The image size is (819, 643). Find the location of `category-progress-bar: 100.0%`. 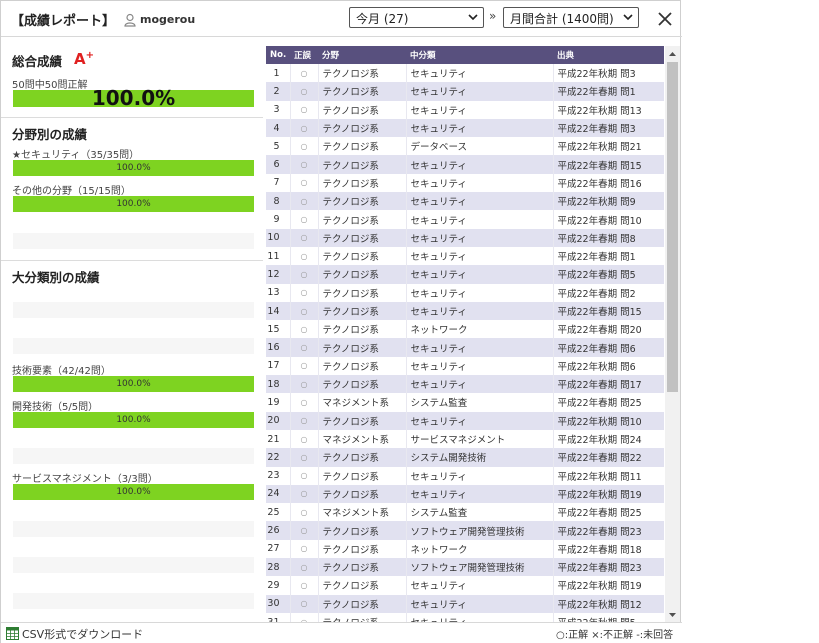

category-progress-bar: 100.0% is located at coordinates (133, 384).